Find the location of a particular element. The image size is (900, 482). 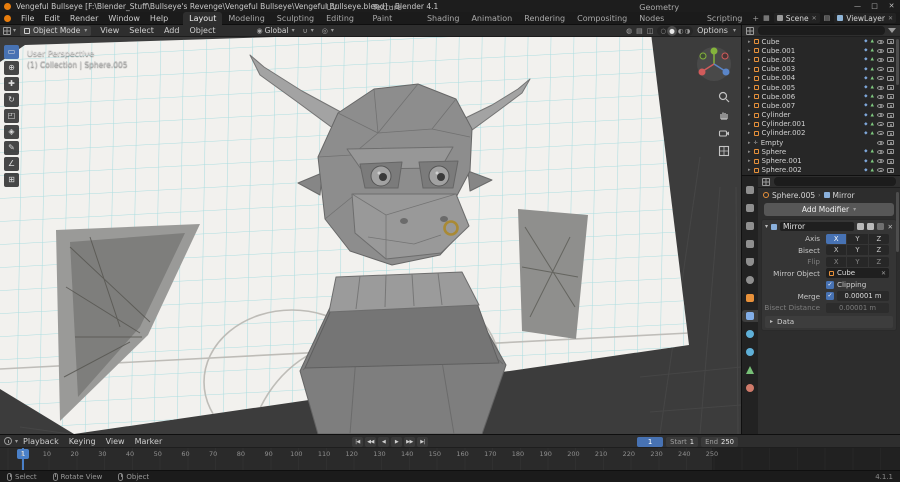

properties-search-input is located at coordinates (835, 181).